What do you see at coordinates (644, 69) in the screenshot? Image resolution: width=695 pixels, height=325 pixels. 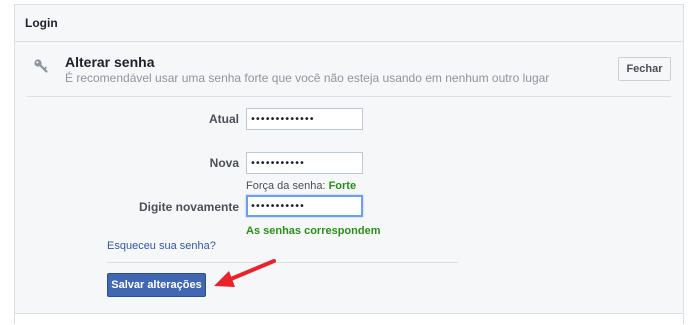 I see `close-button: Fechar` at bounding box center [644, 69].